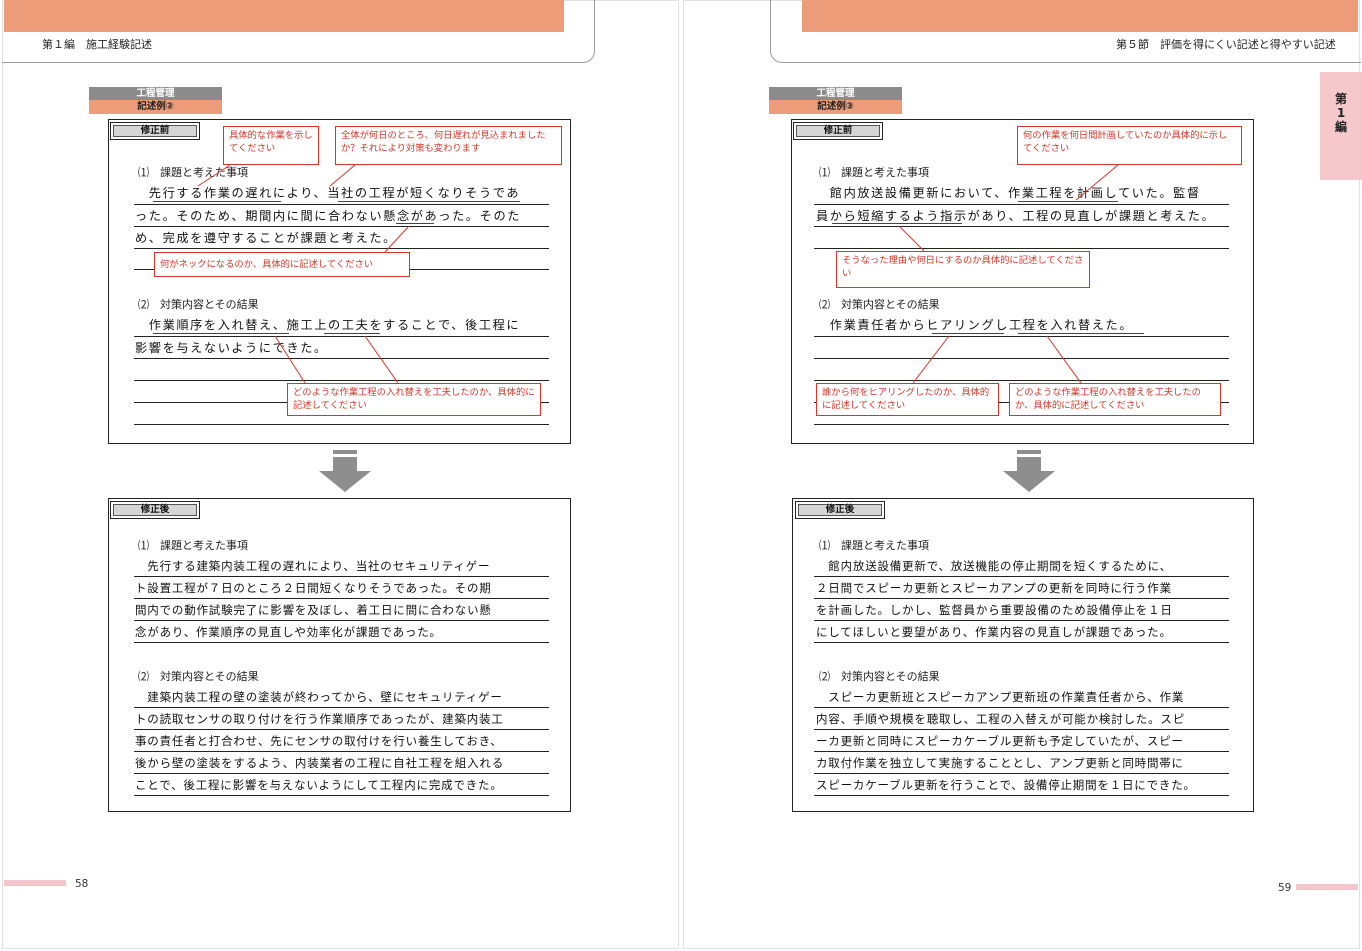 The width and height of the screenshot is (1362, 951). Describe the element at coordinates (82, 884) in the screenshot. I see `page-number: 58` at that location.